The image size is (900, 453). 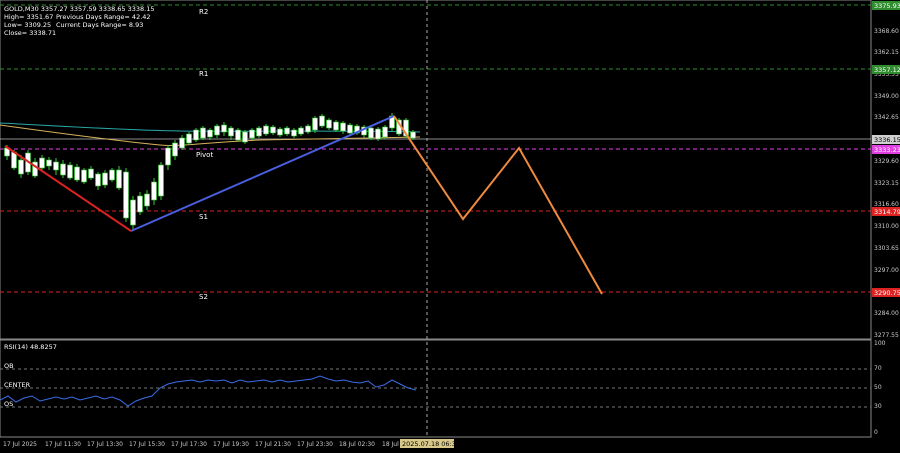 What do you see at coordinates (887, 212) in the screenshot?
I see `s1-price: 3314.79` at bounding box center [887, 212].